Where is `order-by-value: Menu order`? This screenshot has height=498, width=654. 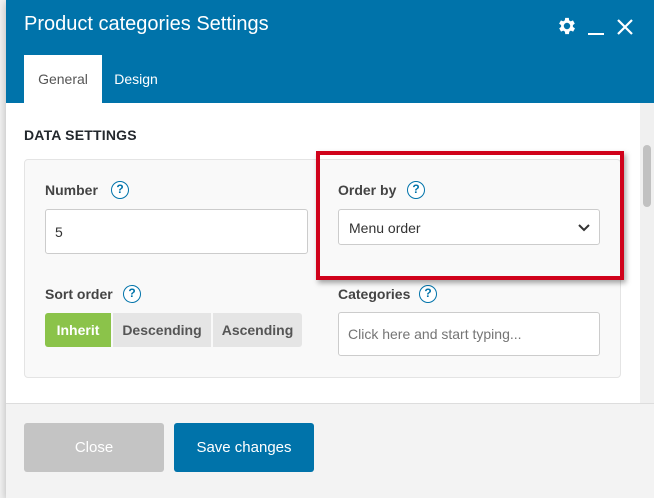
order-by-value: Menu order is located at coordinates (385, 228).